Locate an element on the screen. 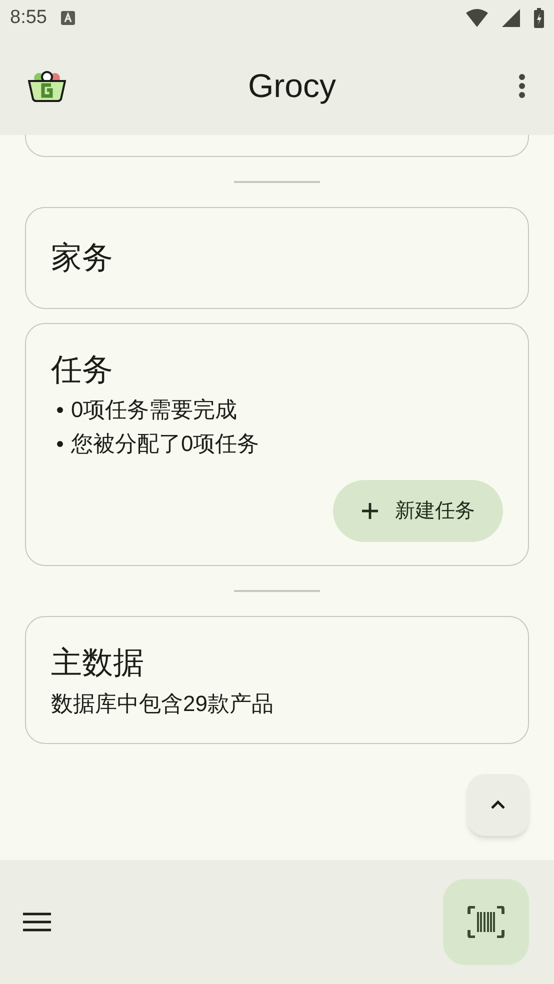  keyboard-notification-icon is located at coordinates (67, 18).